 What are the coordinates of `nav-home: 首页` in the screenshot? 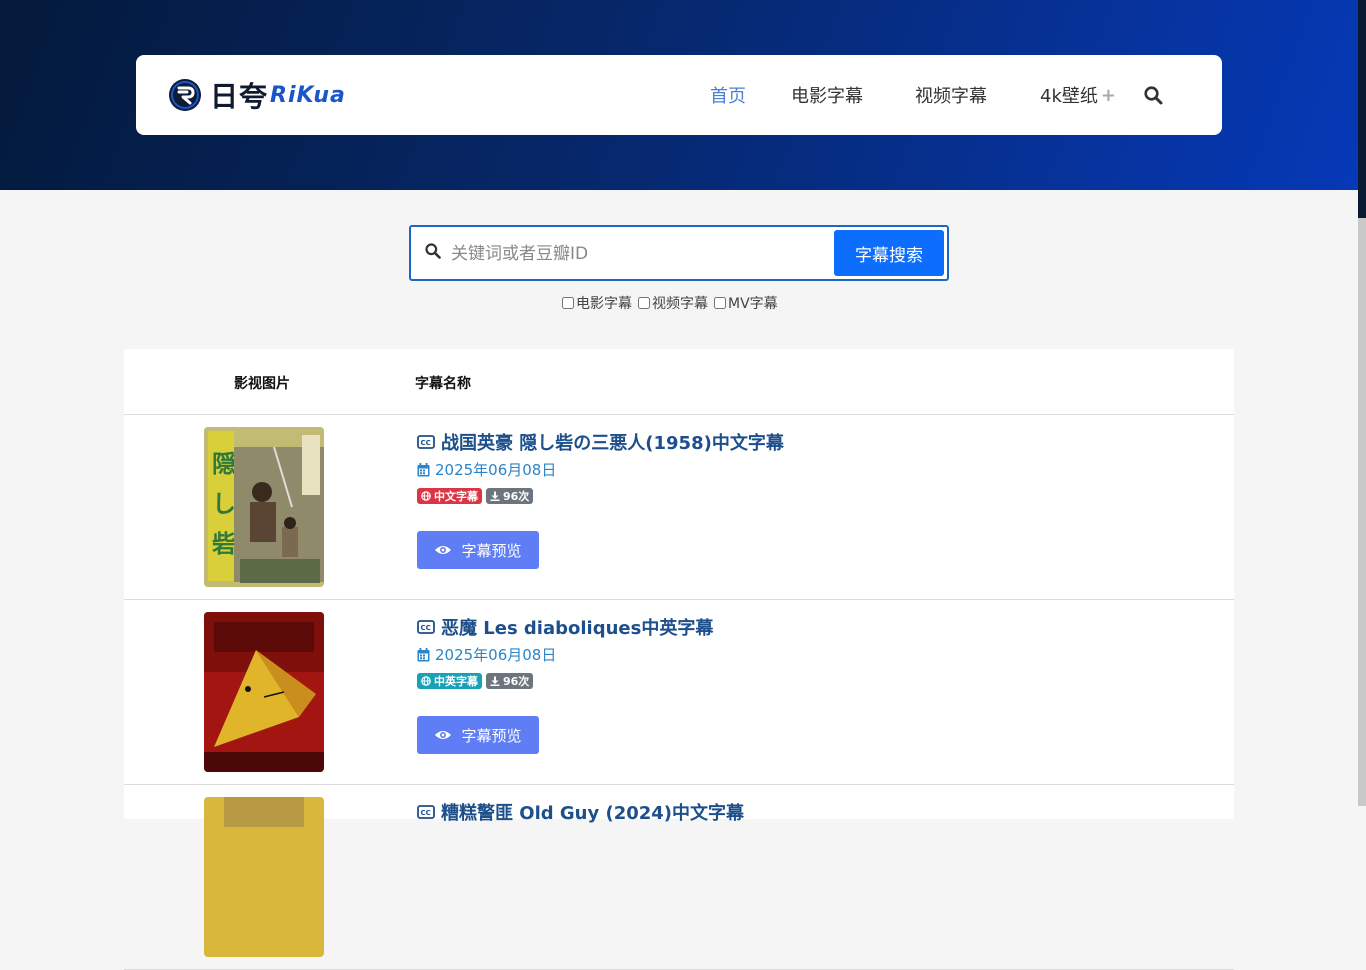 It's located at (728, 95).